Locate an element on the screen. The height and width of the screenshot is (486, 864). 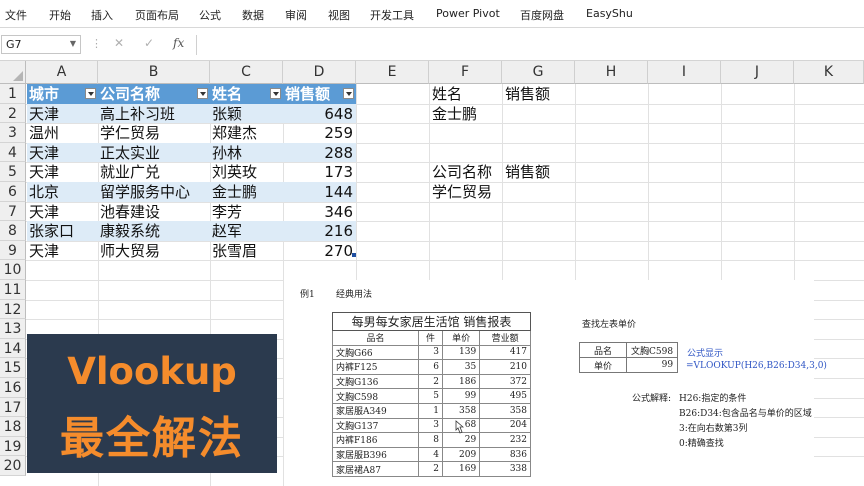
insert-function-icon: fx is located at coordinates (178, 43).